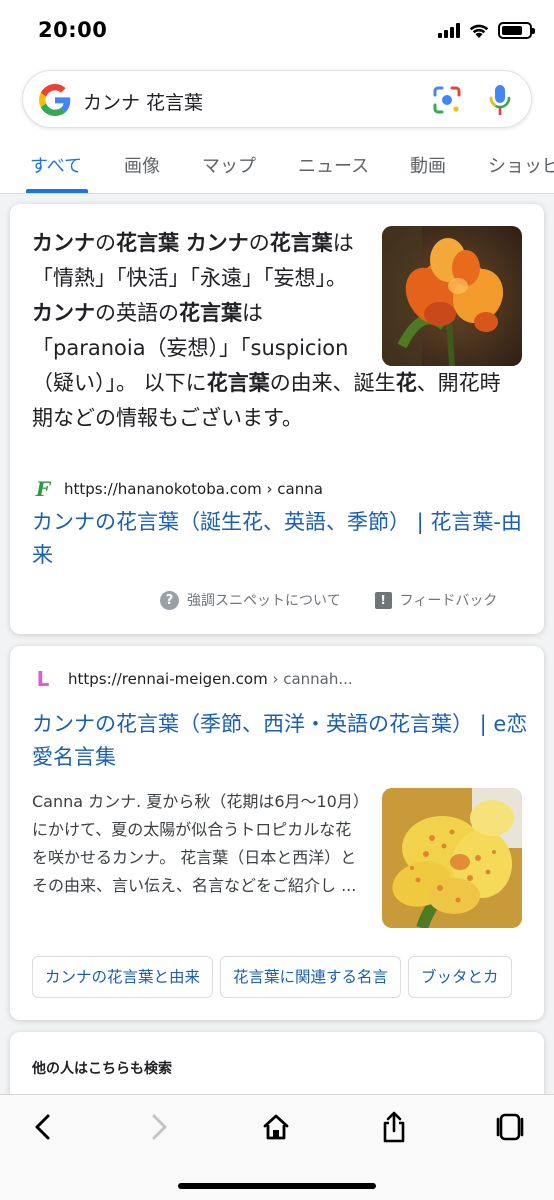  What do you see at coordinates (449, 30) in the screenshot?
I see `cellular-signal-icon` at bounding box center [449, 30].